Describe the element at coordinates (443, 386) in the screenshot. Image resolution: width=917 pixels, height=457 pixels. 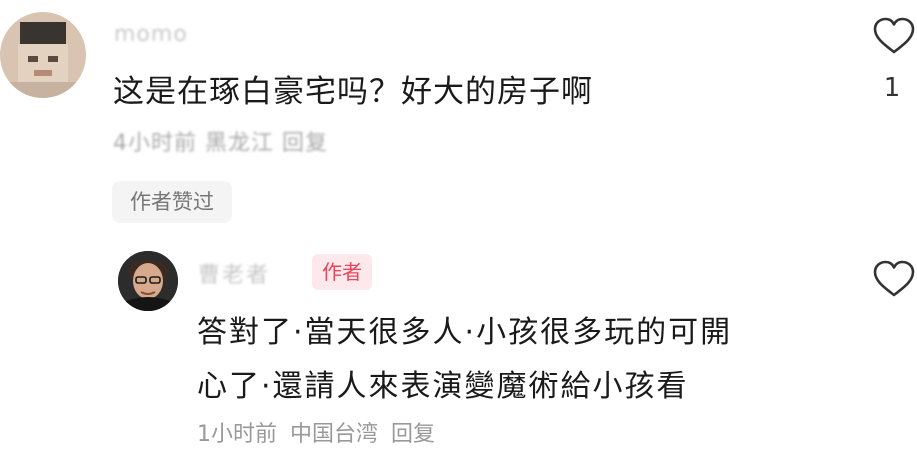
I see `reply-text-line-2: 心了·還請人來表演變魔術給小孩看` at that location.